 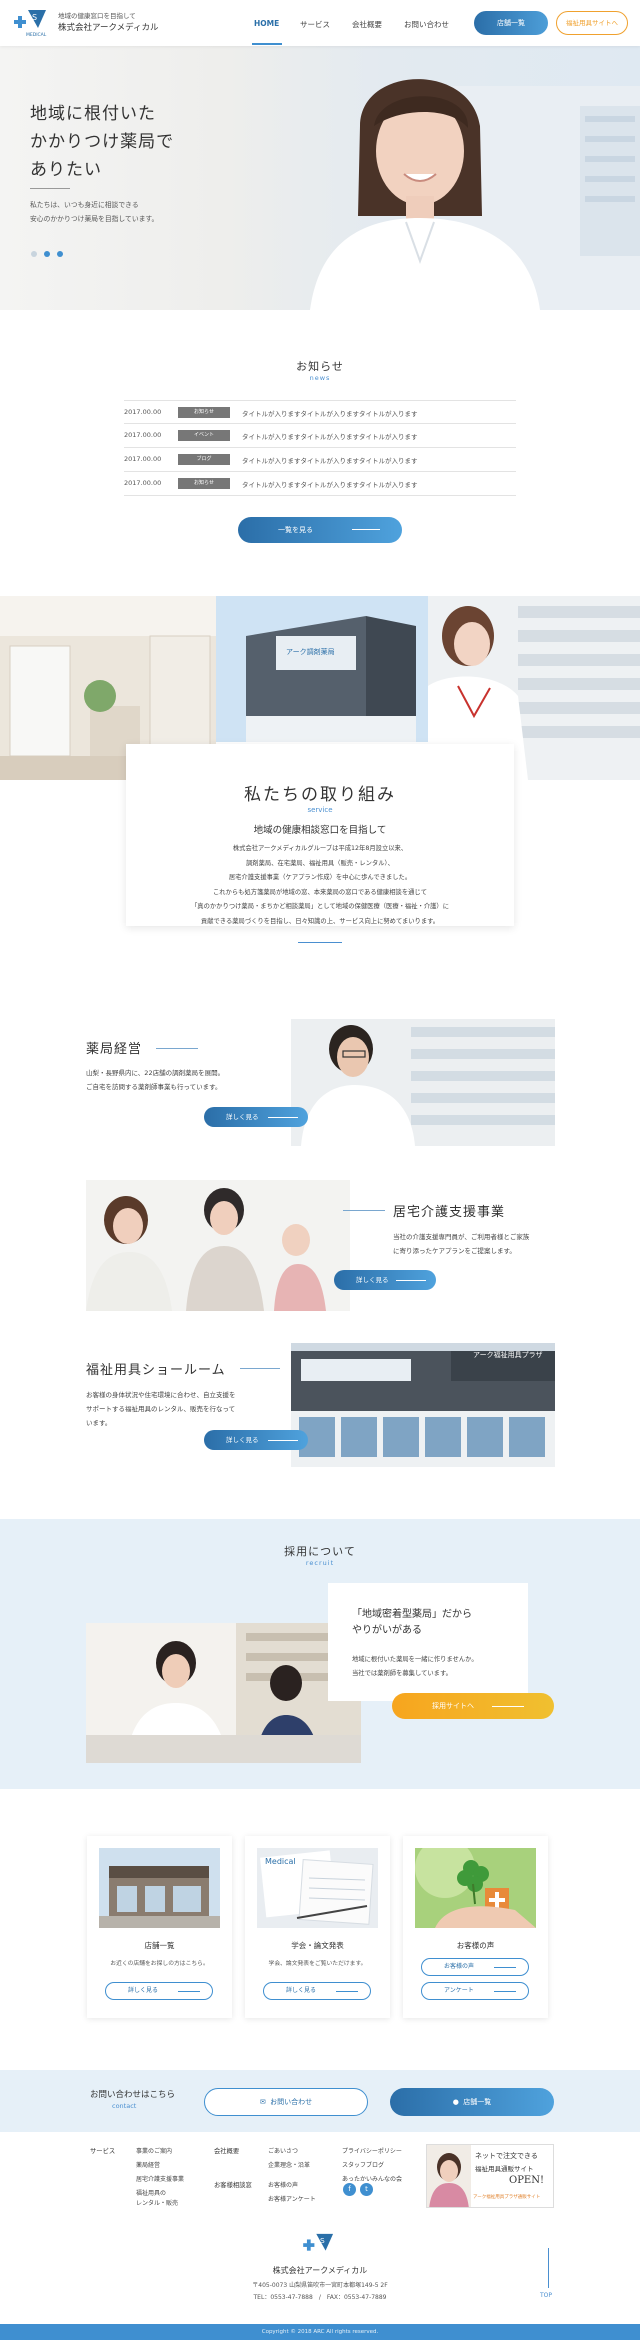 What do you see at coordinates (317, 1927) in the screenshot?
I see `papers-box: Medical 学会・論文発表 学会、論文発表をご覧いただけます。 詳しく見る` at bounding box center [317, 1927].